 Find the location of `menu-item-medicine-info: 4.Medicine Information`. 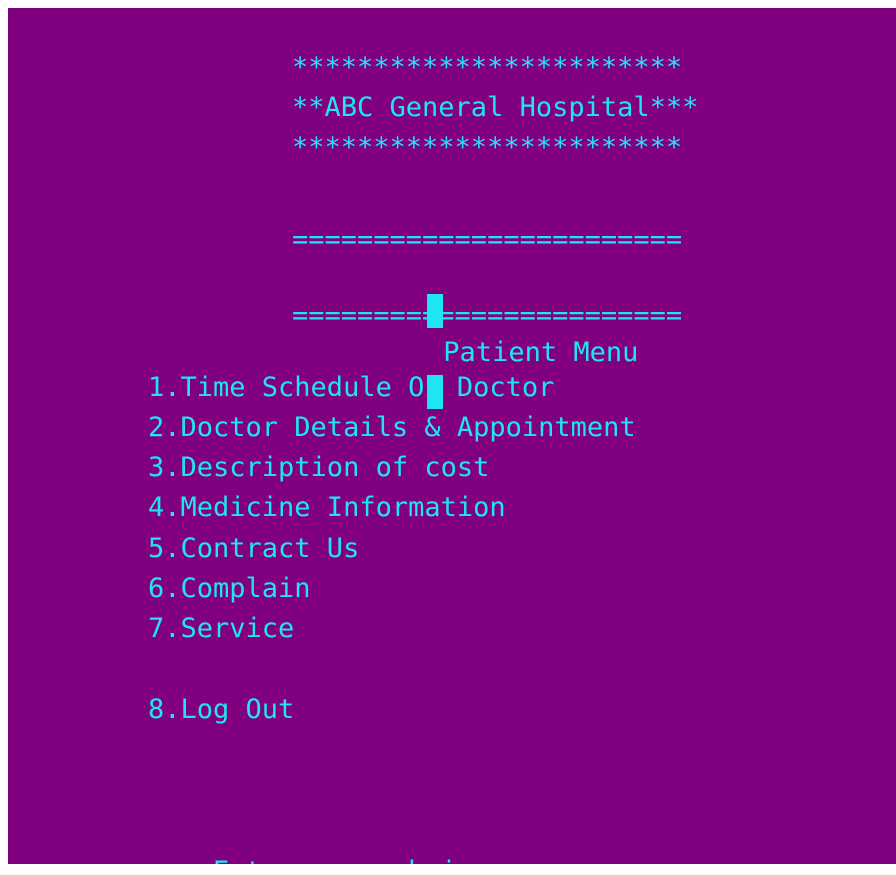

menu-item-medicine-info: 4.Medicine Information is located at coordinates (327, 507).